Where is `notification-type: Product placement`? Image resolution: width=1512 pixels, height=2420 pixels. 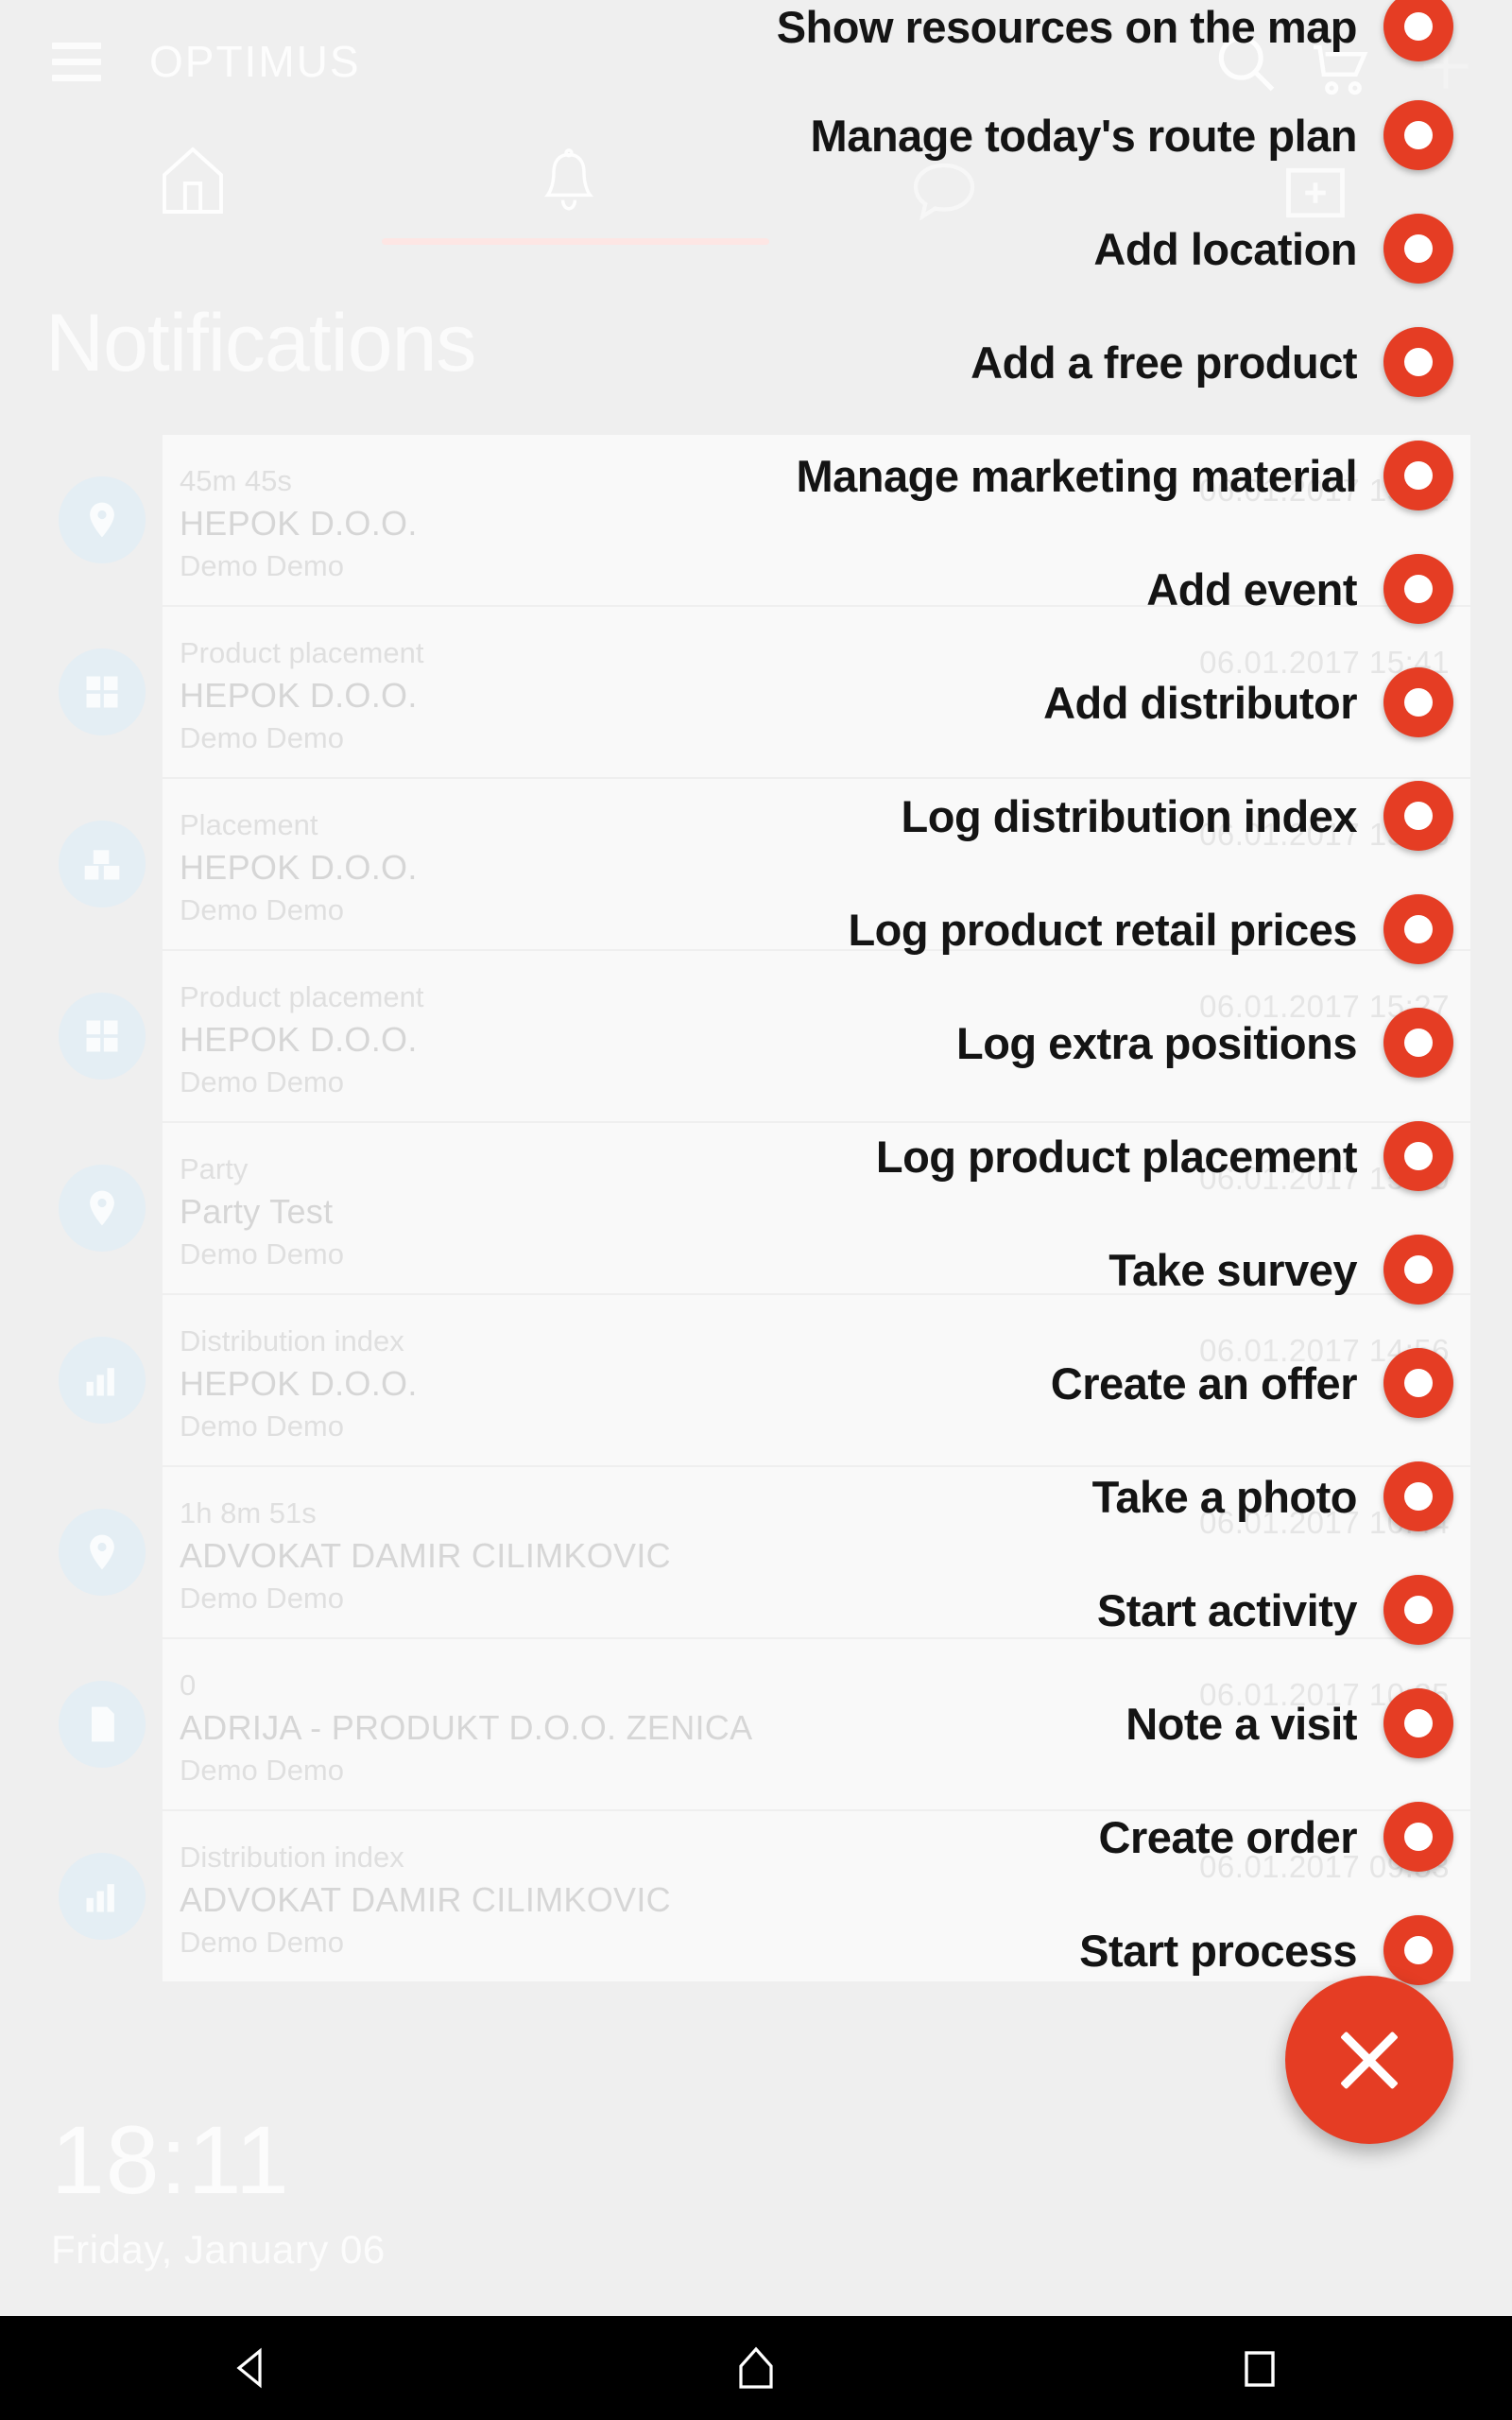 notification-type: Product placement is located at coordinates (302, 653).